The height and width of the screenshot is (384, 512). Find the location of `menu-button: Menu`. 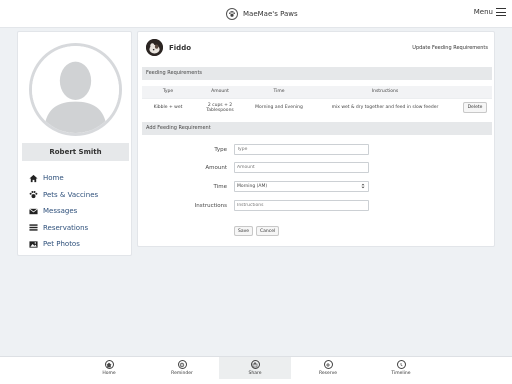

menu-button: Menu is located at coordinates (490, 12).